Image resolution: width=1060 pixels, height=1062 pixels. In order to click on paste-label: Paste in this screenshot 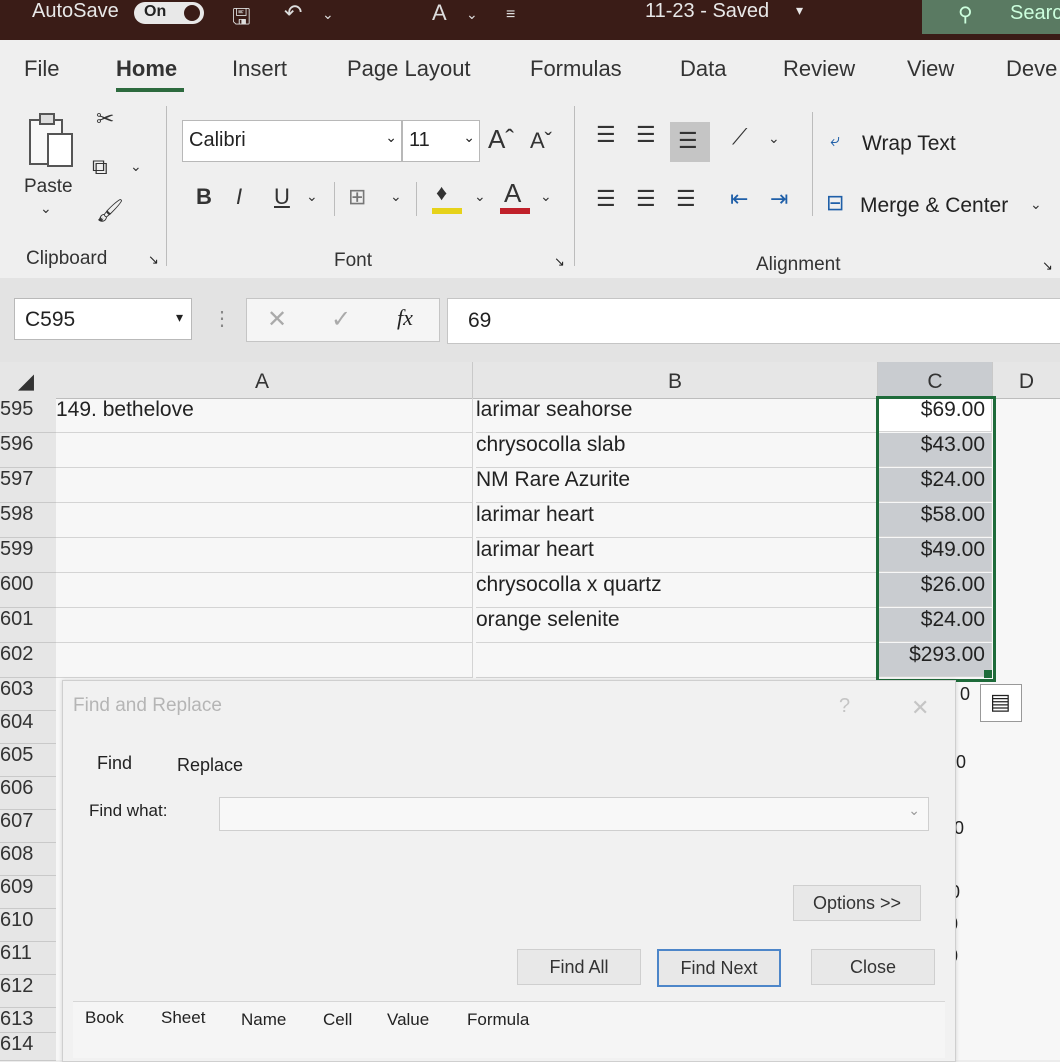, I will do `click(48, 187)`.